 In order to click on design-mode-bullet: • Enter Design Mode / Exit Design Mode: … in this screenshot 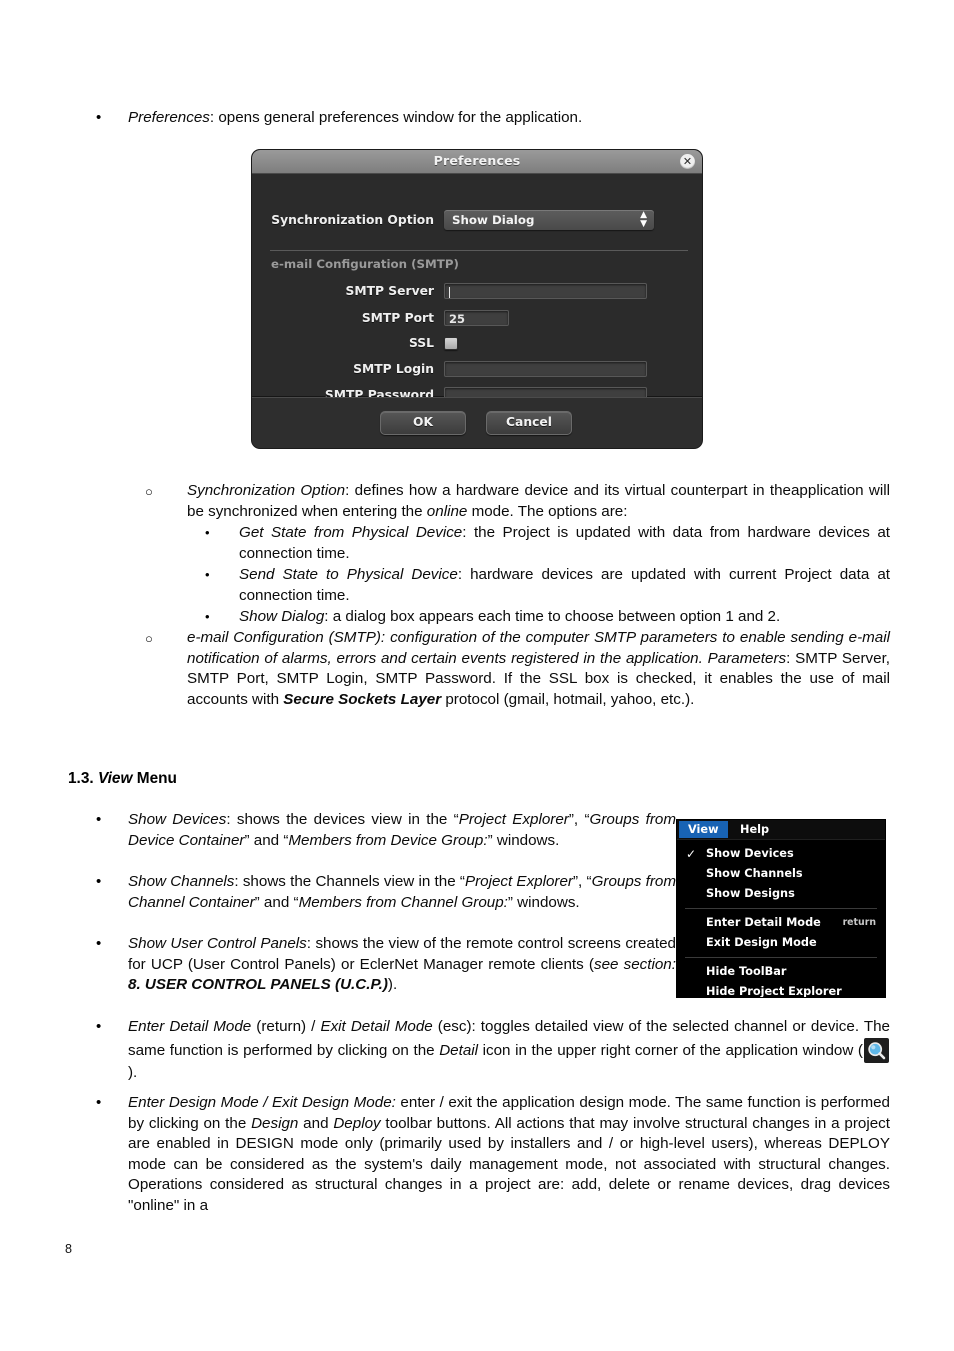, I will do `click(490, 1155)`.